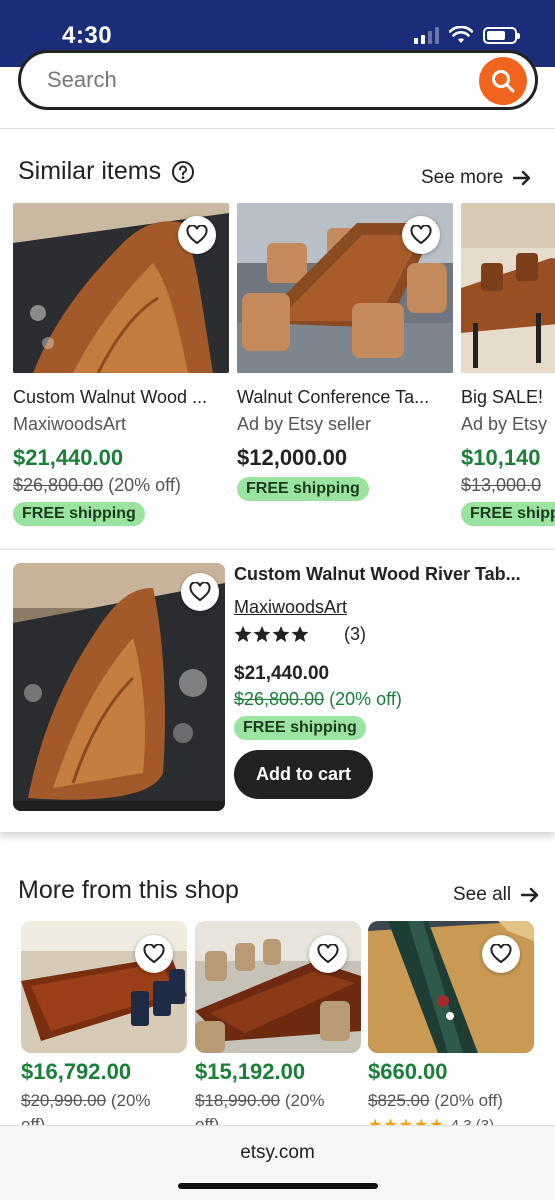 The width and height of the screenshot is (555, 1200). Describe the element at coordinates (508, 514) in the screenshot. I see `free-shipping-badge: FREE shipp` at that location.